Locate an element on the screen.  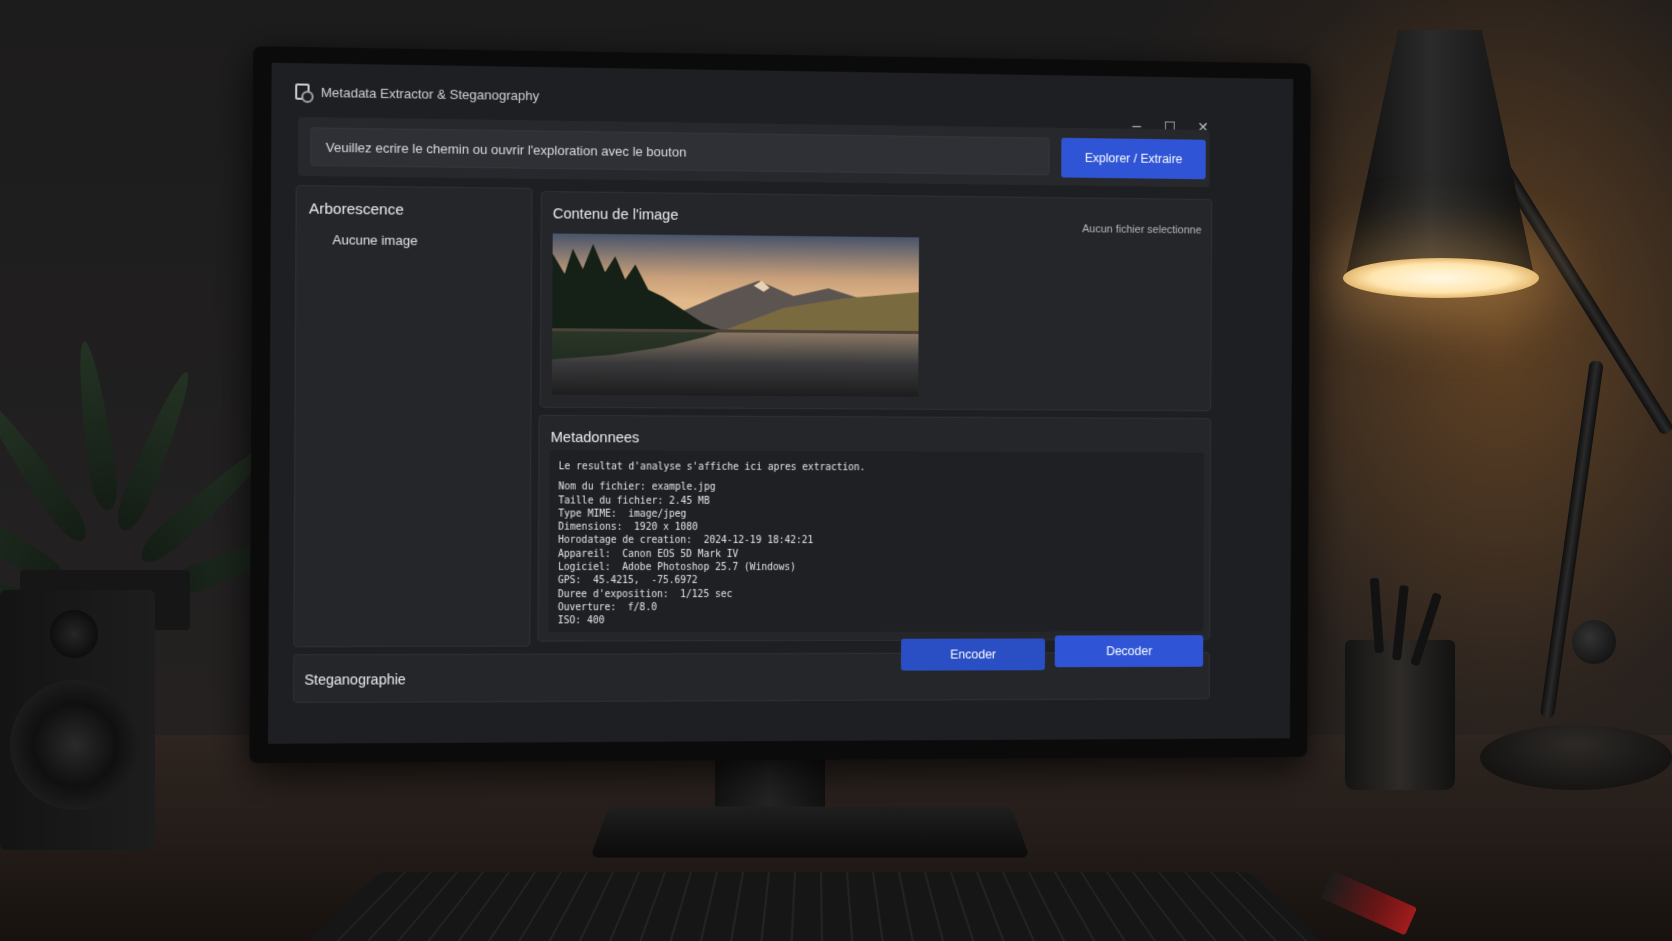
window-title: Metadata Extractor & Steganography is located at coordinates (430, 94).